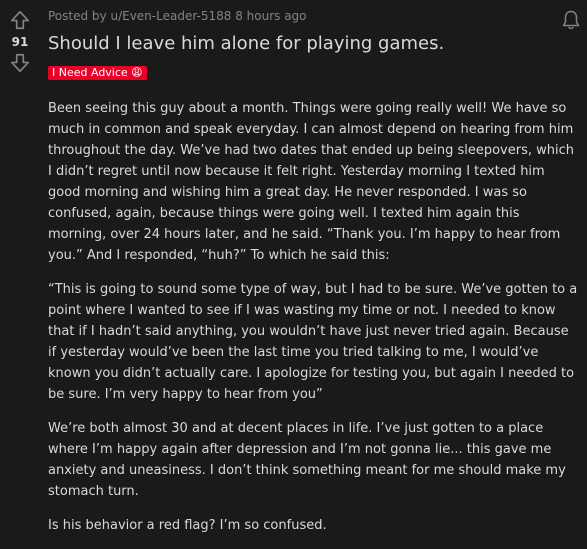 The width and height of the screenshot is (587, 549). What do you see at coordinates (77, 16) in the screenshot?
I see `meta-prefix: Posted by` at bounding box center [77, 16].